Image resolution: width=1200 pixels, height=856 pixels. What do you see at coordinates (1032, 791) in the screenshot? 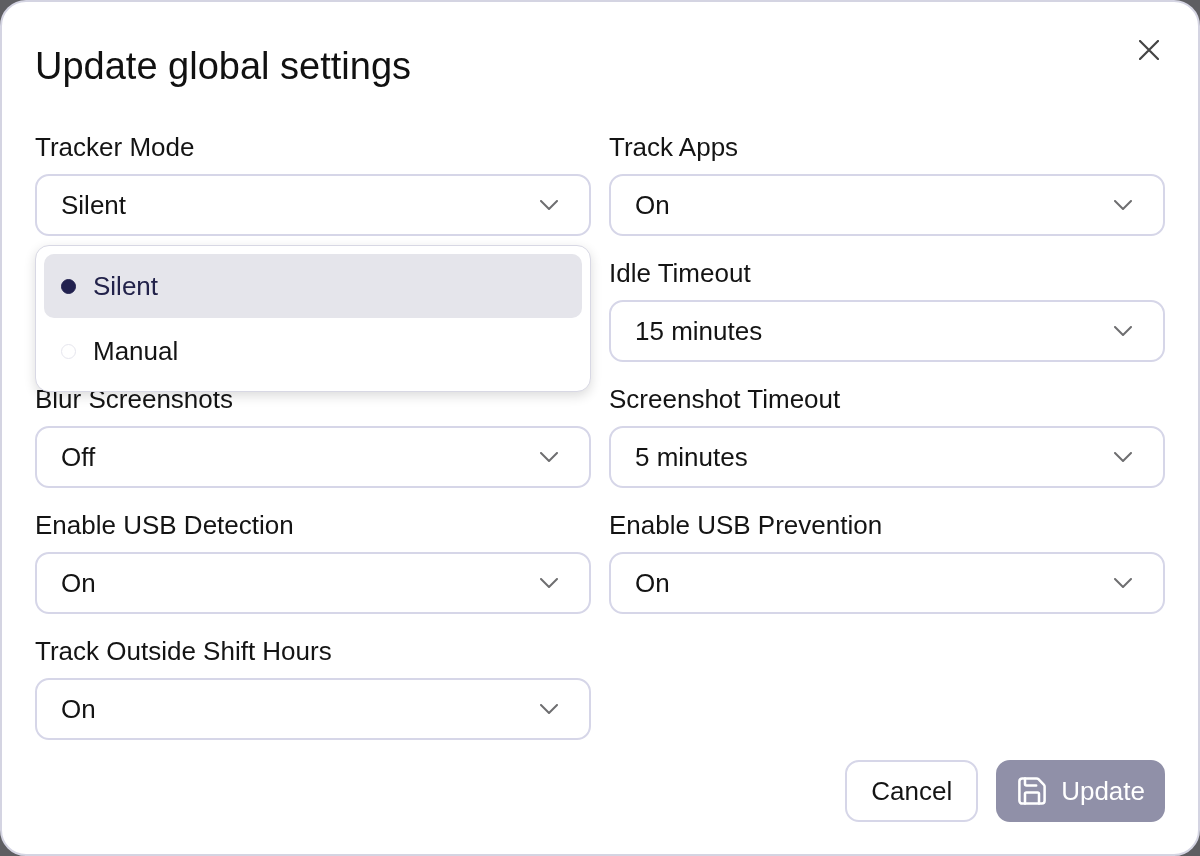
I see `save-icon` at bounding box center [1032, 791].